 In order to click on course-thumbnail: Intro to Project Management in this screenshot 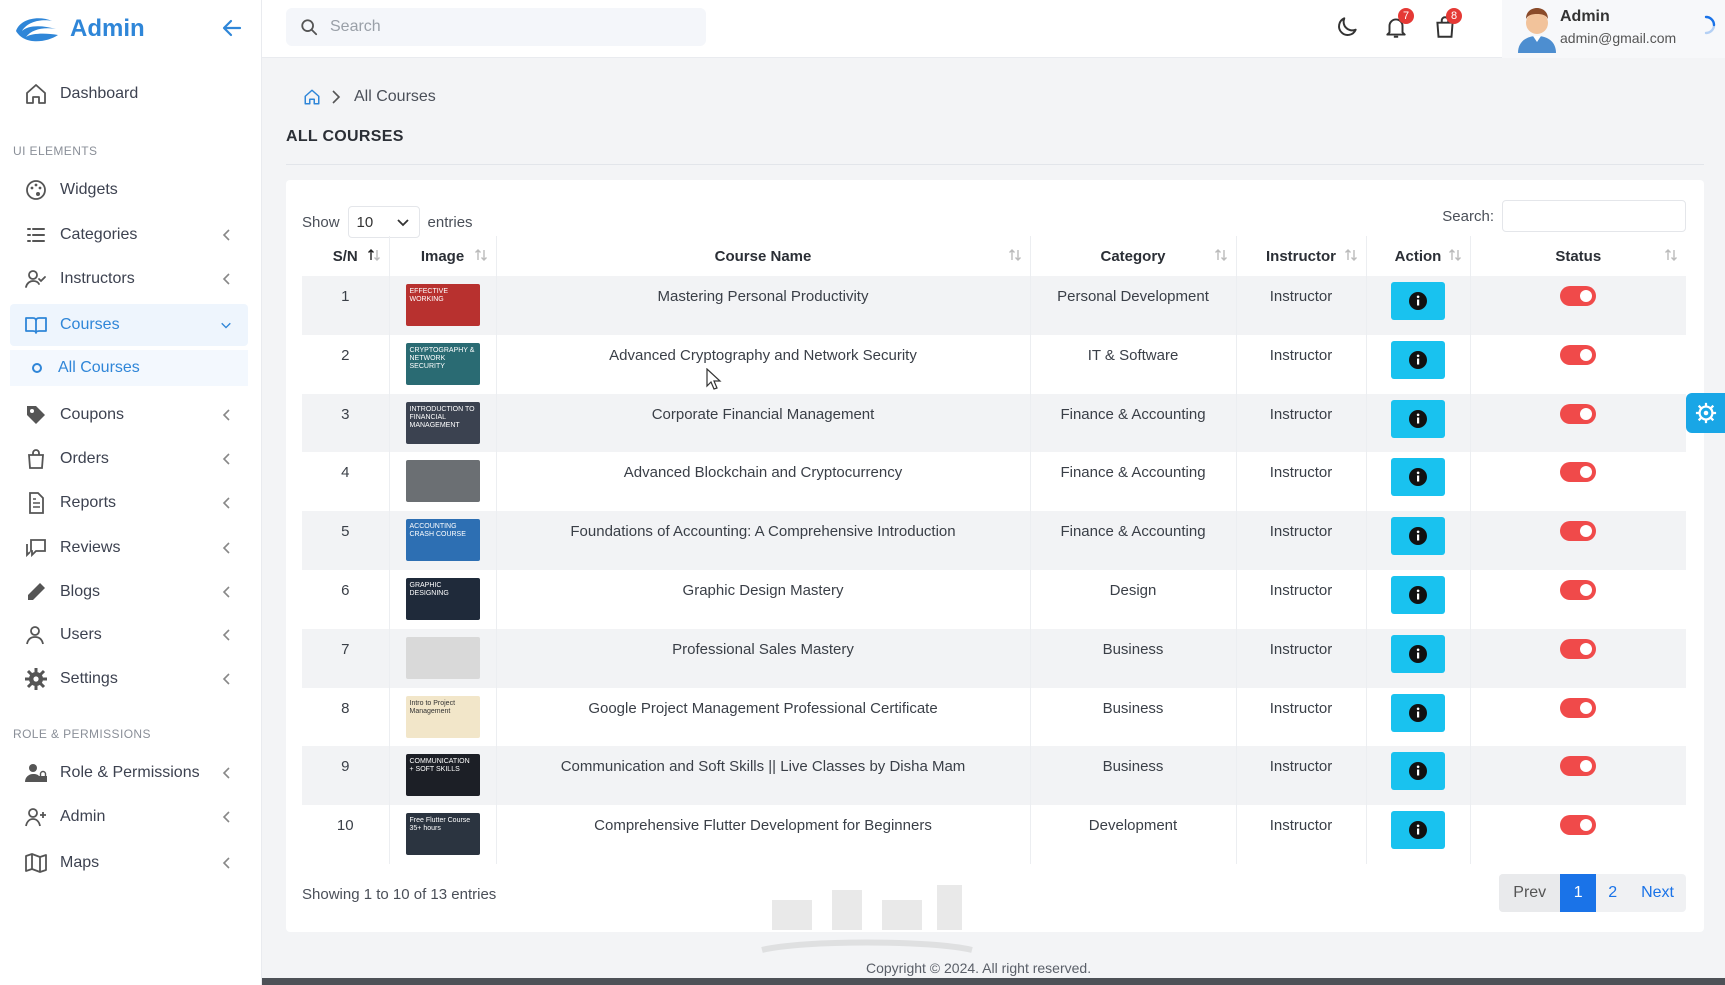, I will do `click(442, 716)`.